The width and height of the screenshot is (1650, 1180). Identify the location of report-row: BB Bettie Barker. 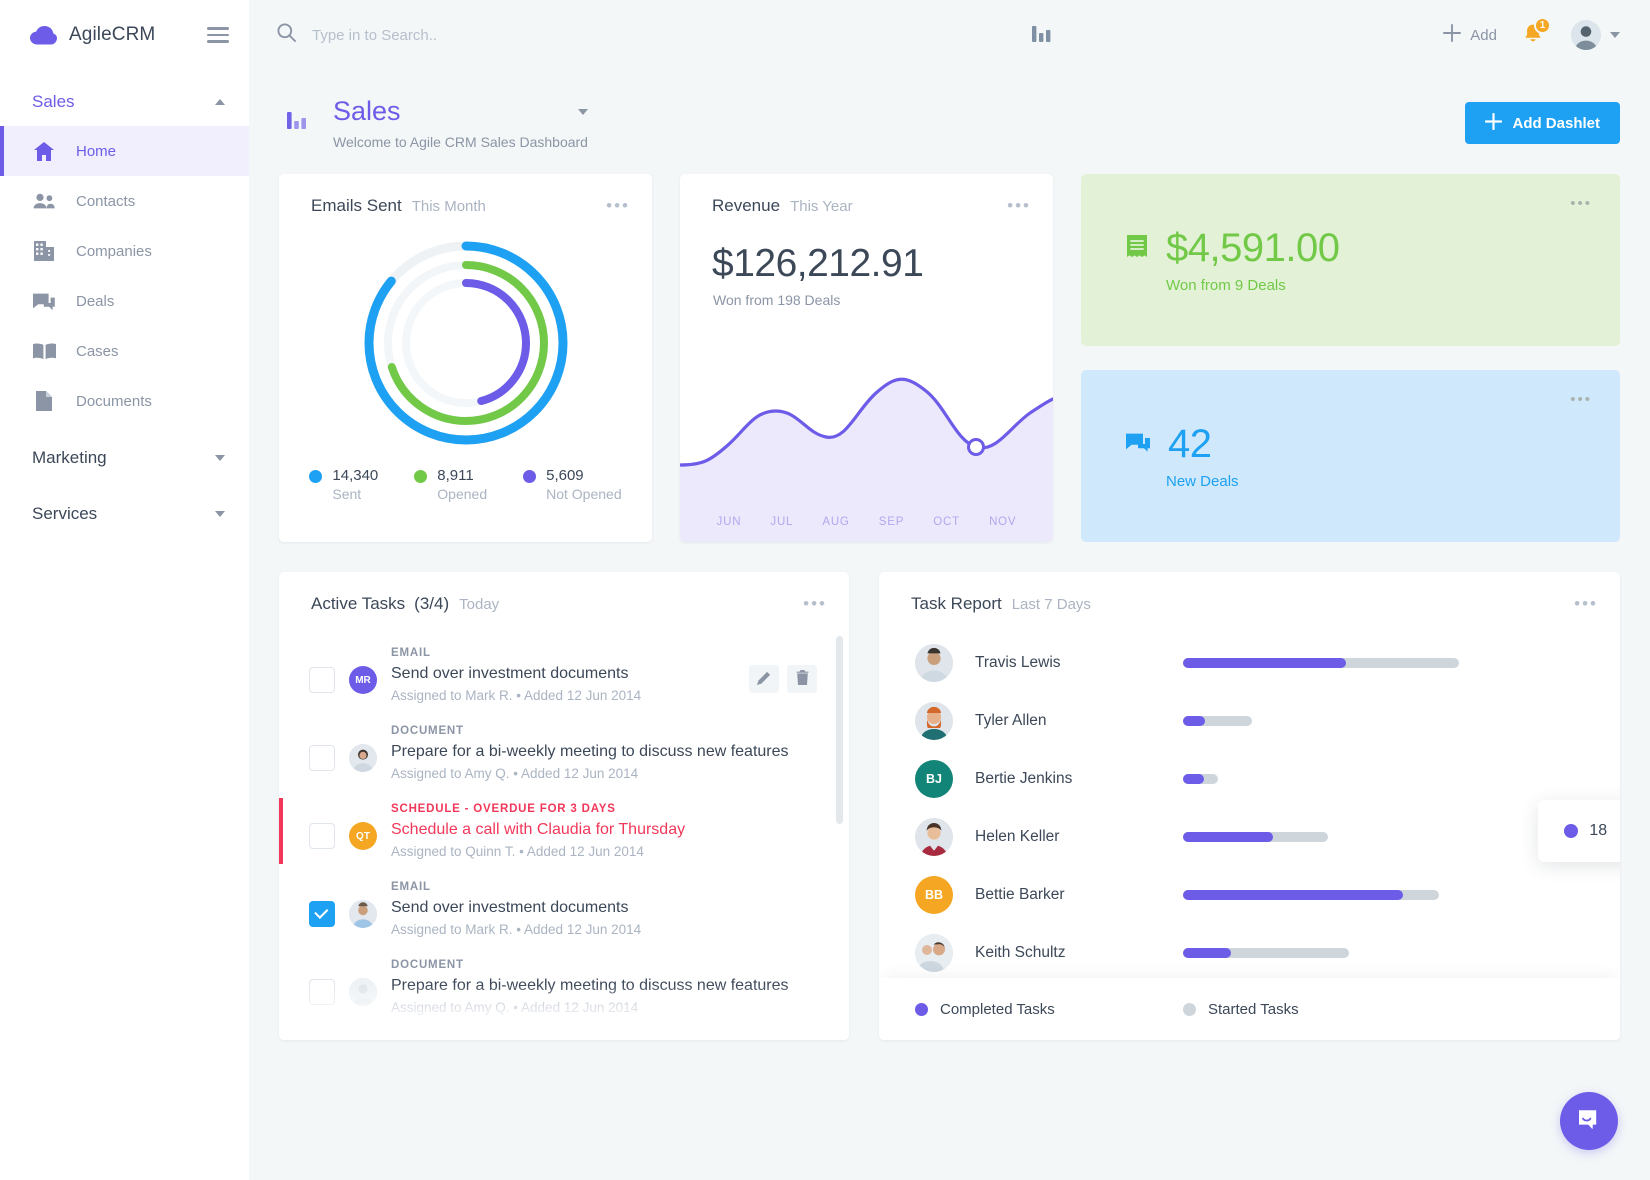
(1249, 895).